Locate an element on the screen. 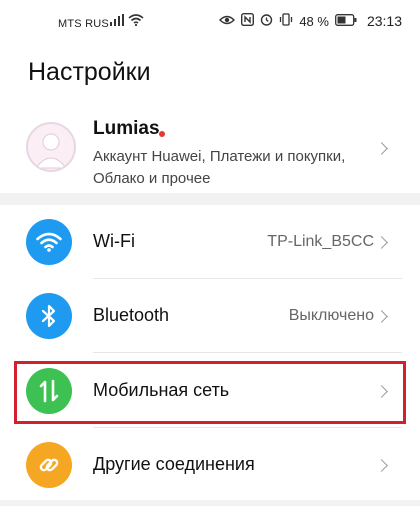  carrier-name: MTS RUS is located at coordinates (83, 24).